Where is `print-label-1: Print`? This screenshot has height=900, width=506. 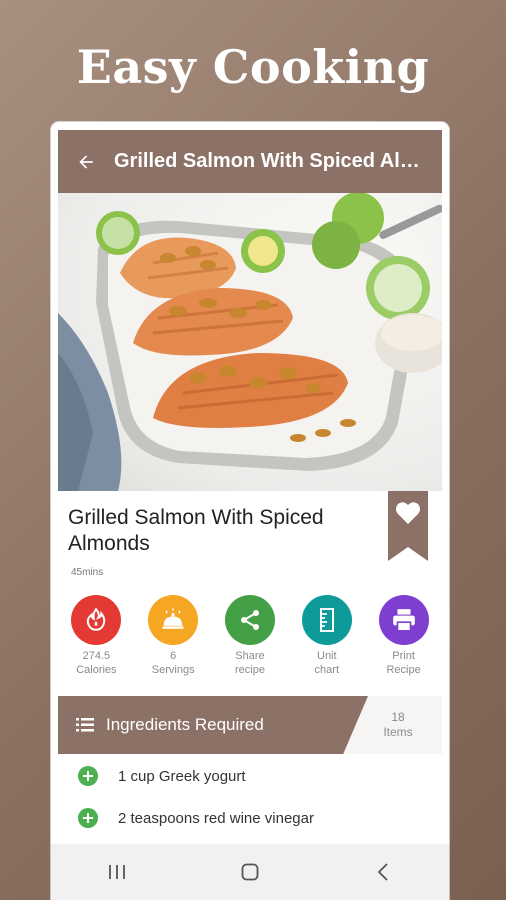
print-label-1: Print is located at coordinates (403, 656).